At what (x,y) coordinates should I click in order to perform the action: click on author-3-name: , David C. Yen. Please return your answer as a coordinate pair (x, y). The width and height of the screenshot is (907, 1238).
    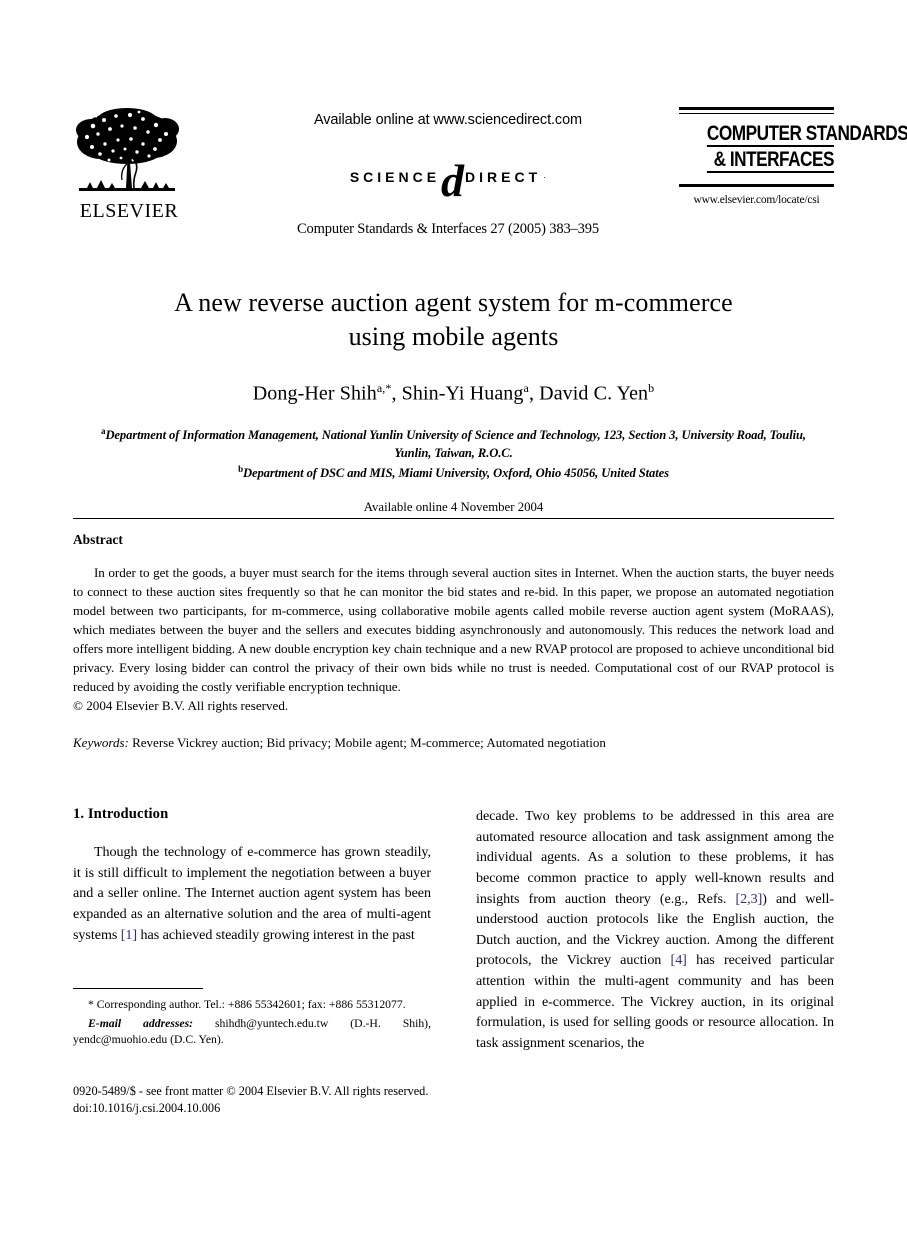
    Looking at the image, I should click on (588, 393).